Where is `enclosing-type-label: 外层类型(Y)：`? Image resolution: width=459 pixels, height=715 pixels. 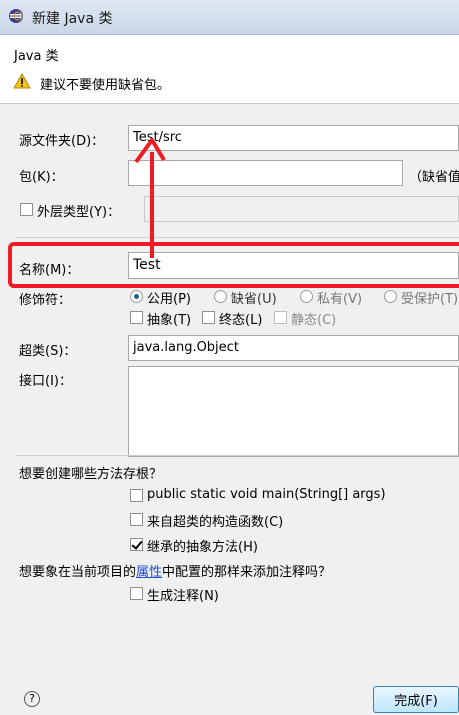 enclosing-type-label: 外层类型(Y)： is located at coordinates (79, 212).